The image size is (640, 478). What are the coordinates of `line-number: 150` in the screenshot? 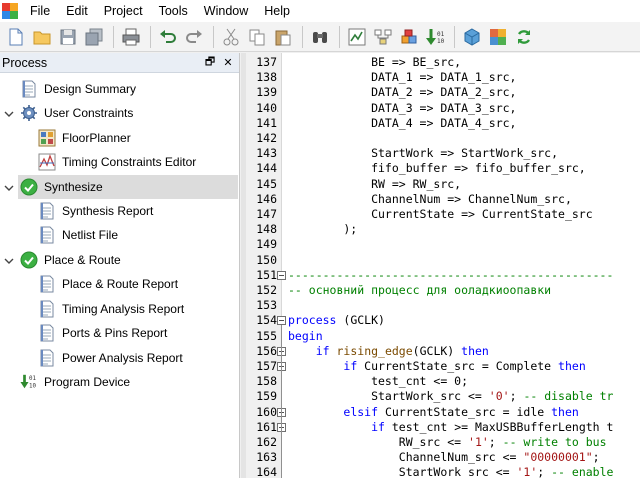 It's located at (266, 259).